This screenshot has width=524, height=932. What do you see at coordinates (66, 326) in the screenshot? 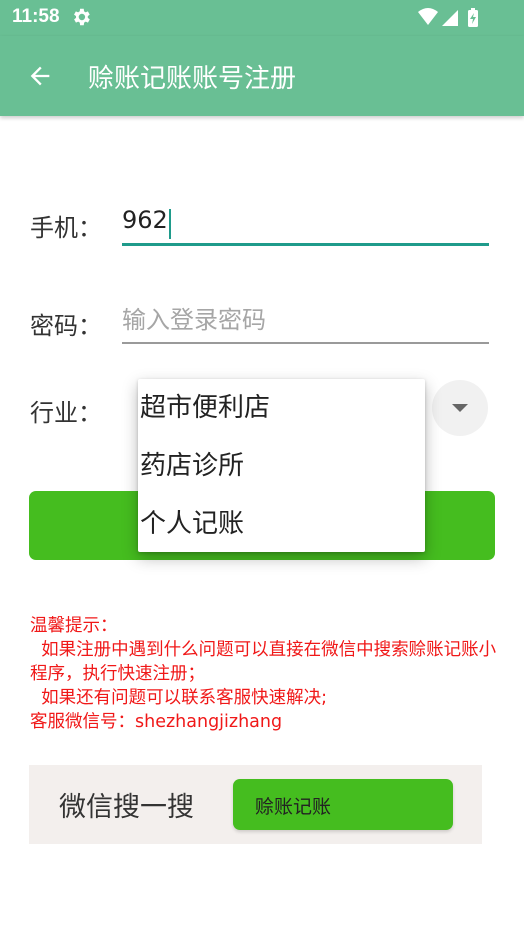
I see `password-label: 密码：` at bounding box center [66, 326].